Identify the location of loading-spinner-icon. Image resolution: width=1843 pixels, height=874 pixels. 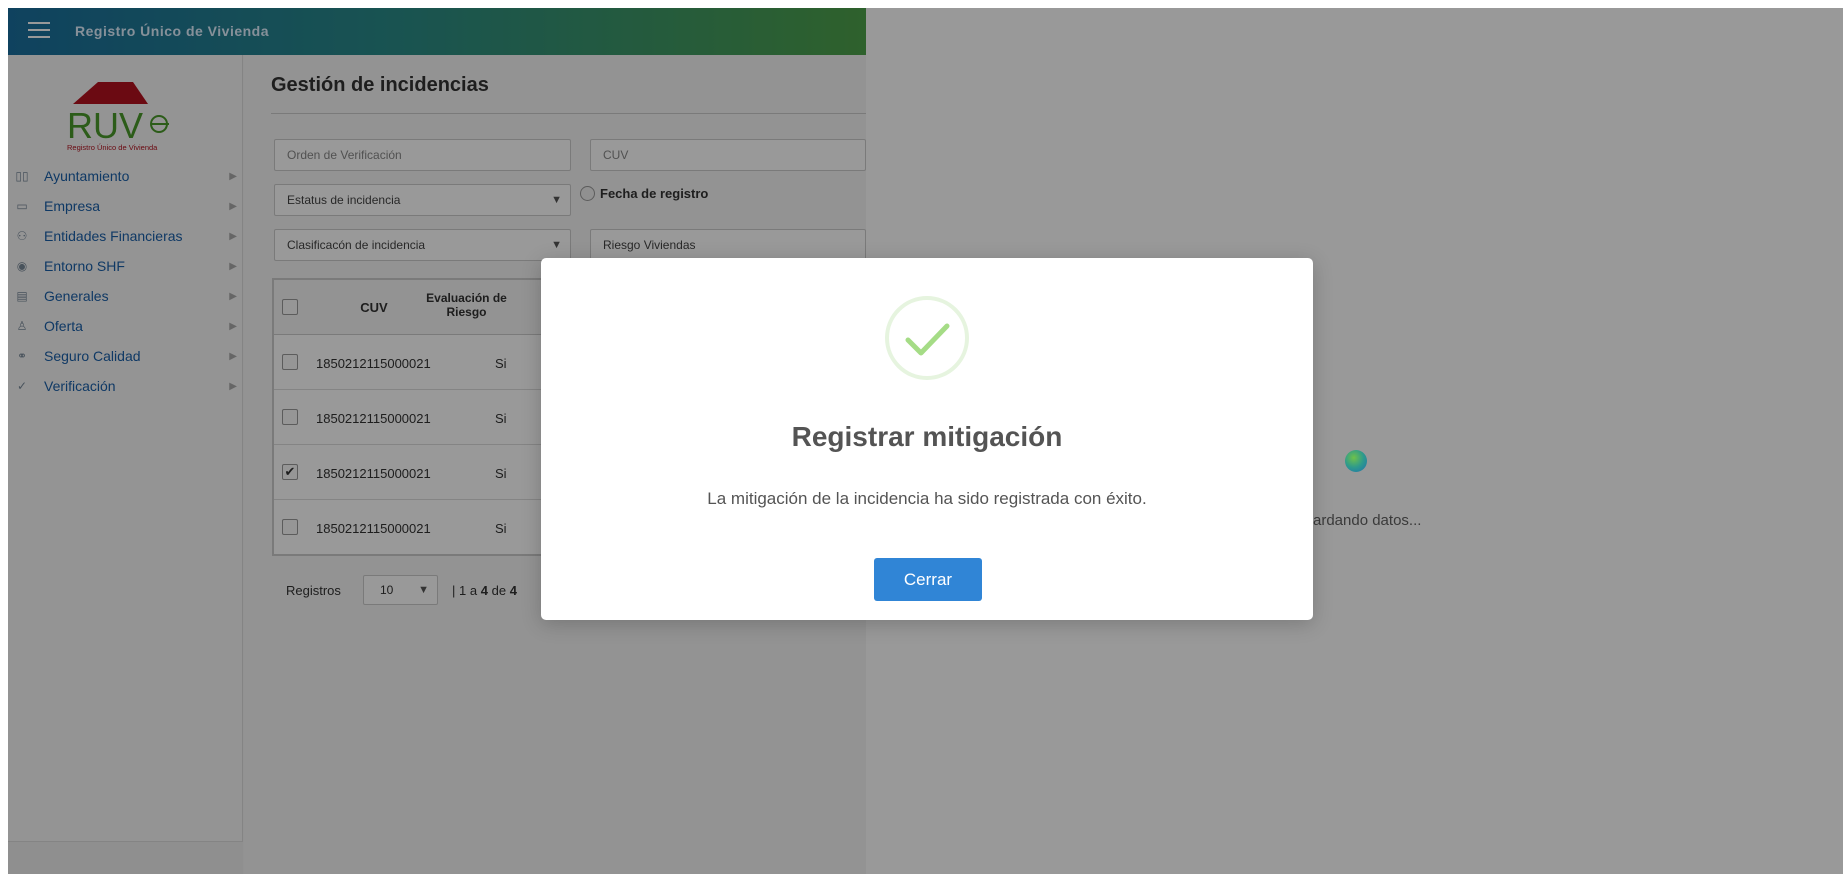
(1356, 461).